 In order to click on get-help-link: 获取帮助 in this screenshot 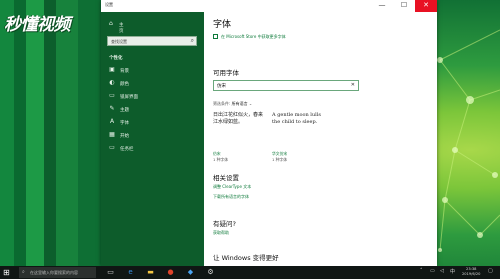, I will do `click(221, 233)`.